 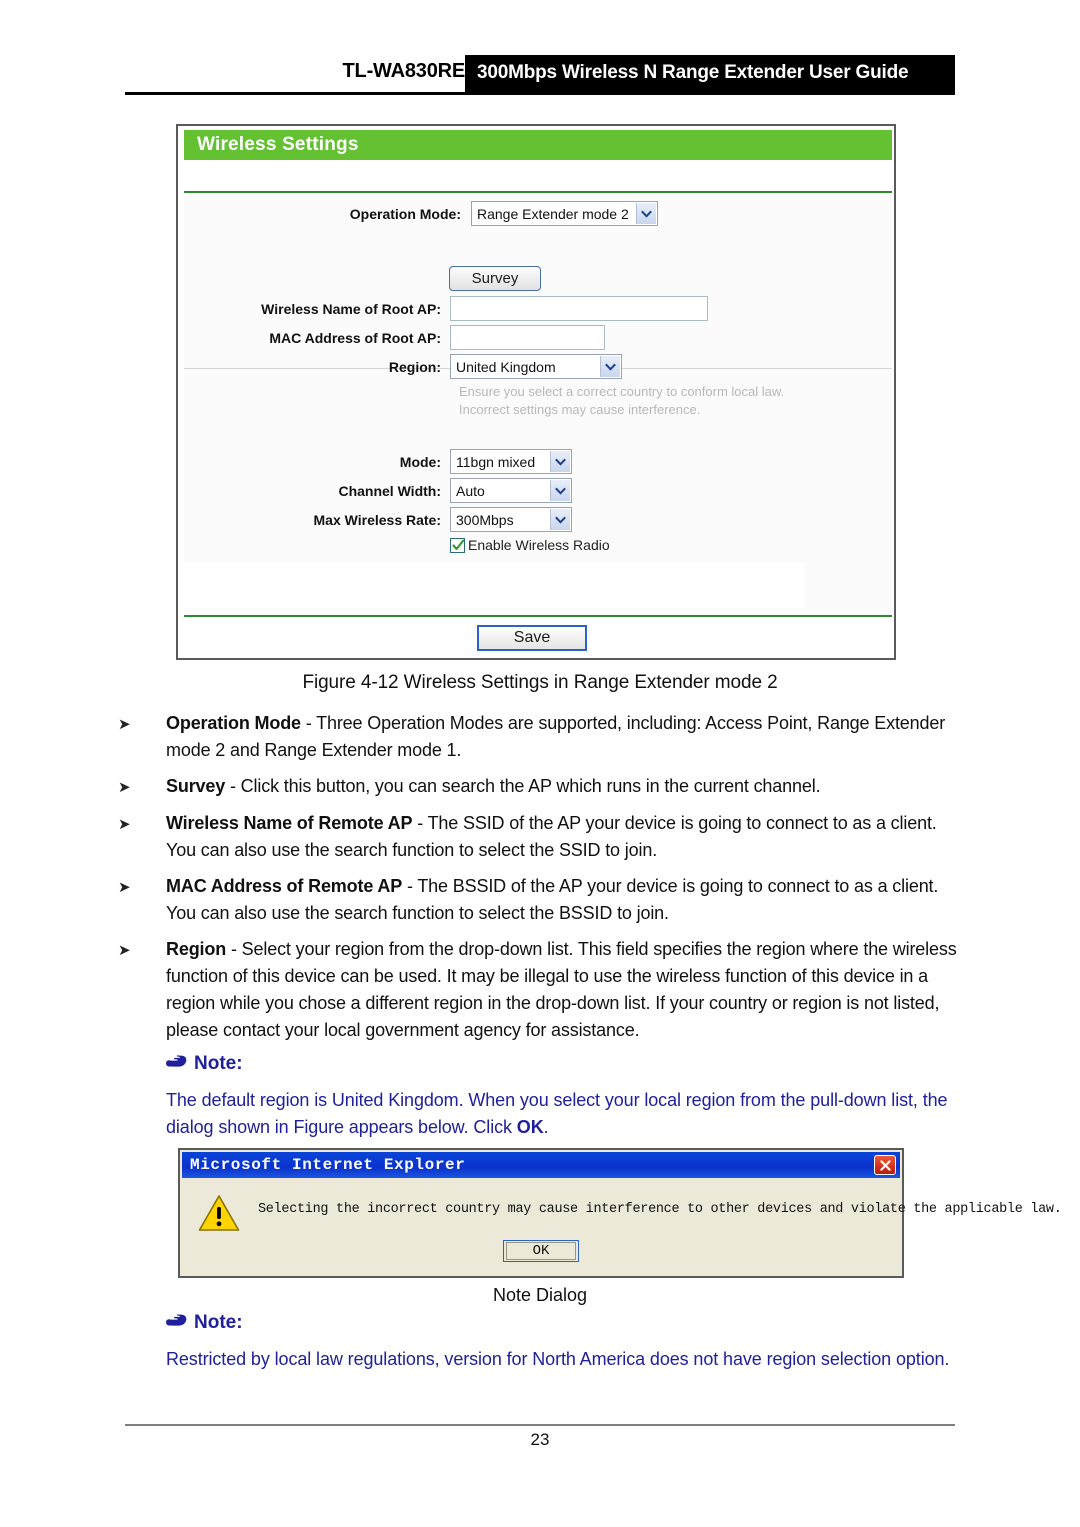 What do you see at coordinates (278, 144) in the screenshot?
I see `panel-title: Wireless Settings` at bounding box center [278, 144].